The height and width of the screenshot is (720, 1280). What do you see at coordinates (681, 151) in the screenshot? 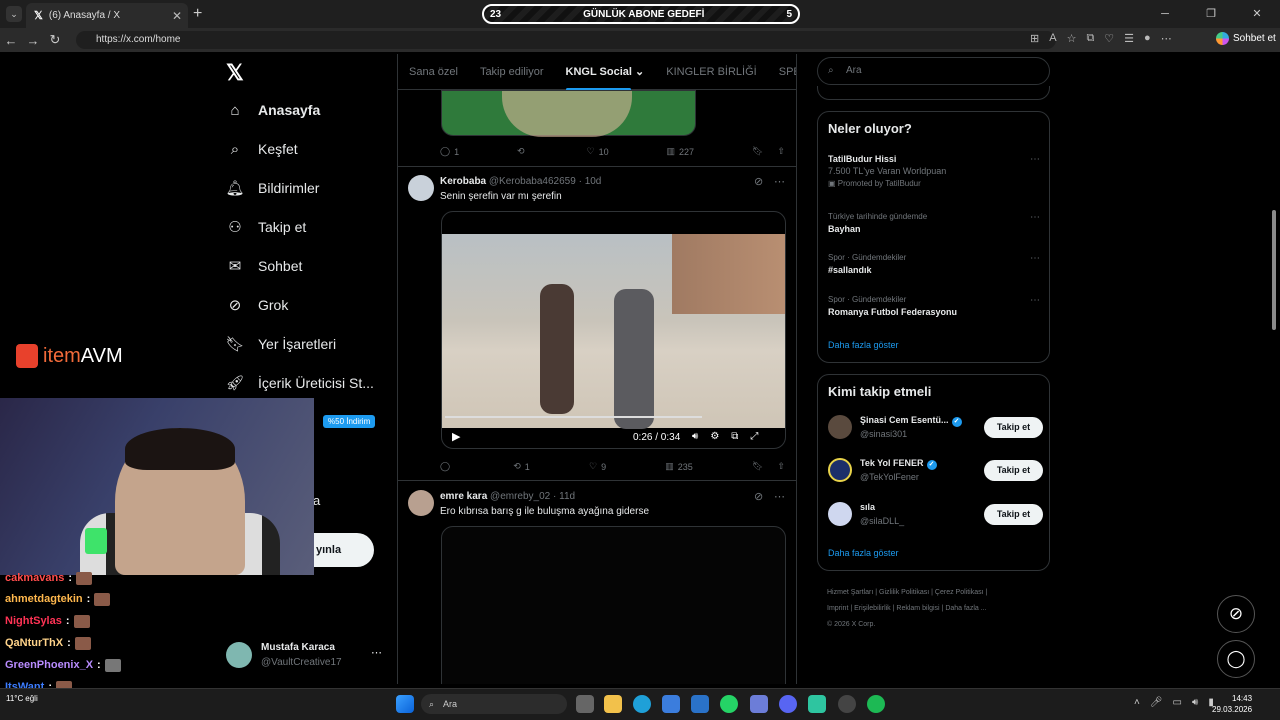
I see `views-button: ▥ 227` at bounding box center [681, 151].